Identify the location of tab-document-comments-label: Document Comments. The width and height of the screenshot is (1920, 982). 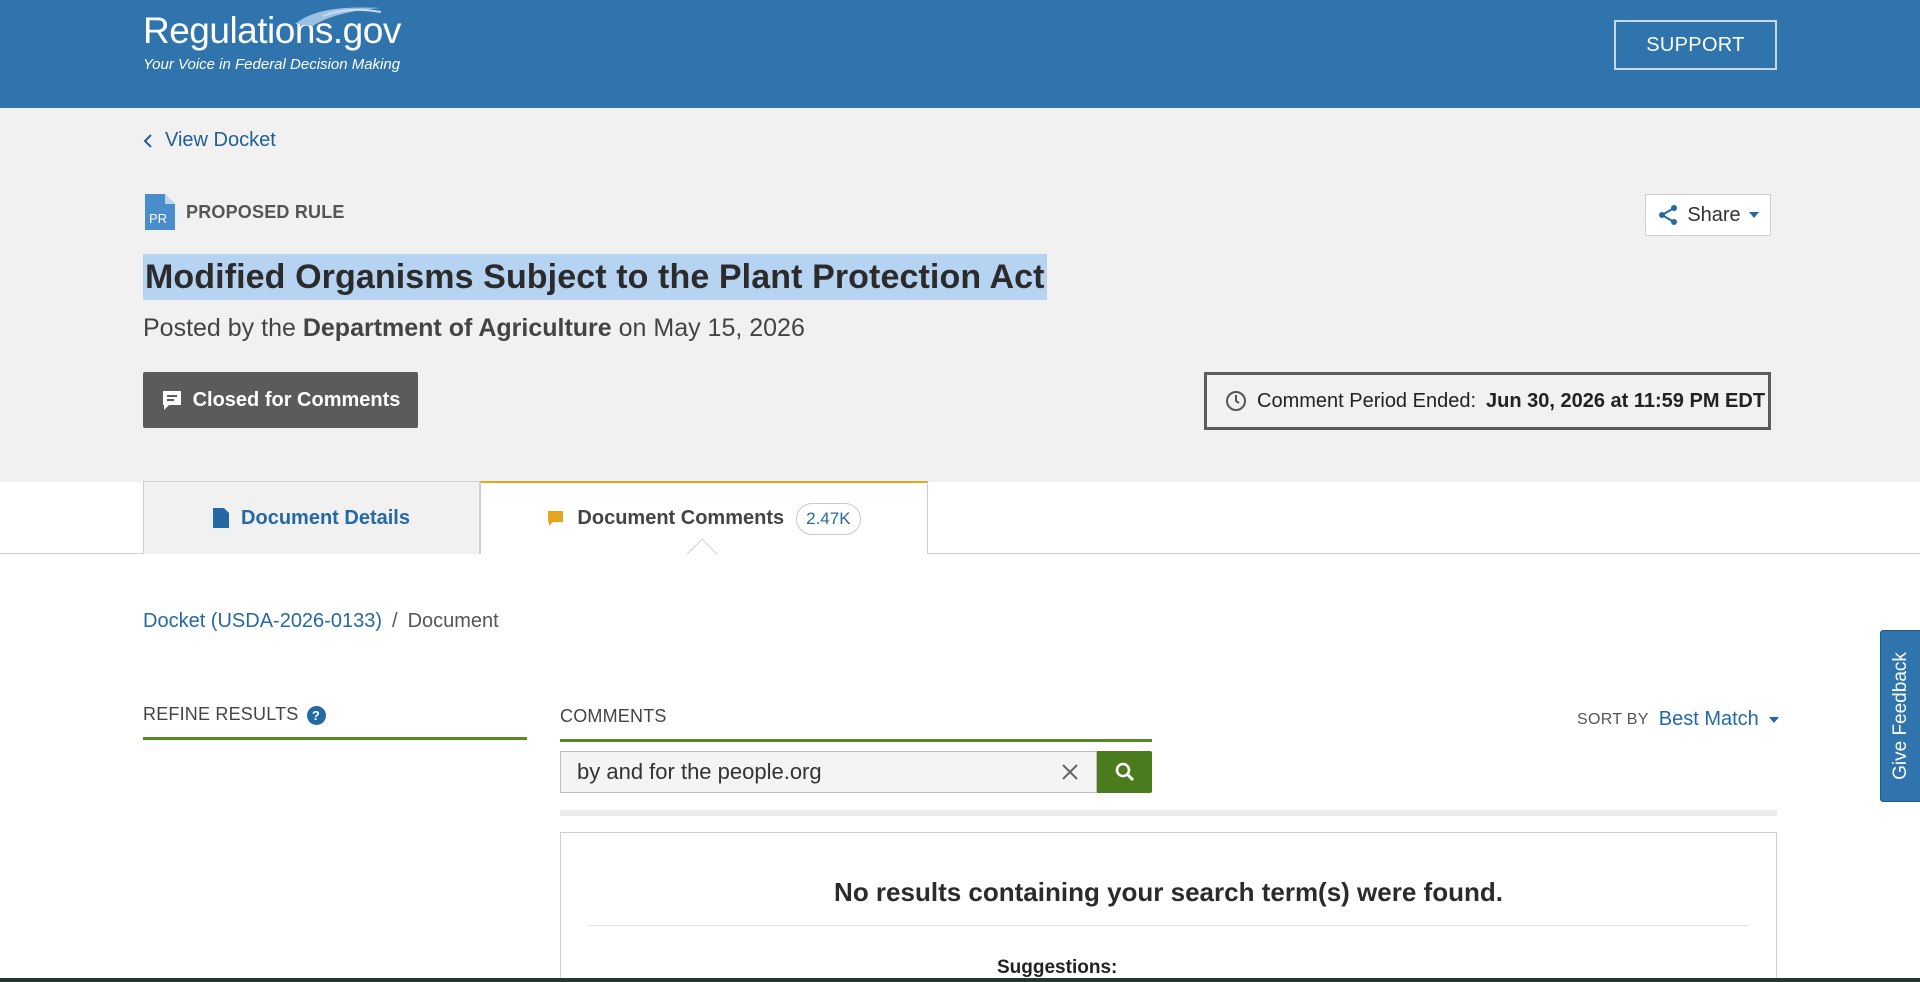
(681, 518).